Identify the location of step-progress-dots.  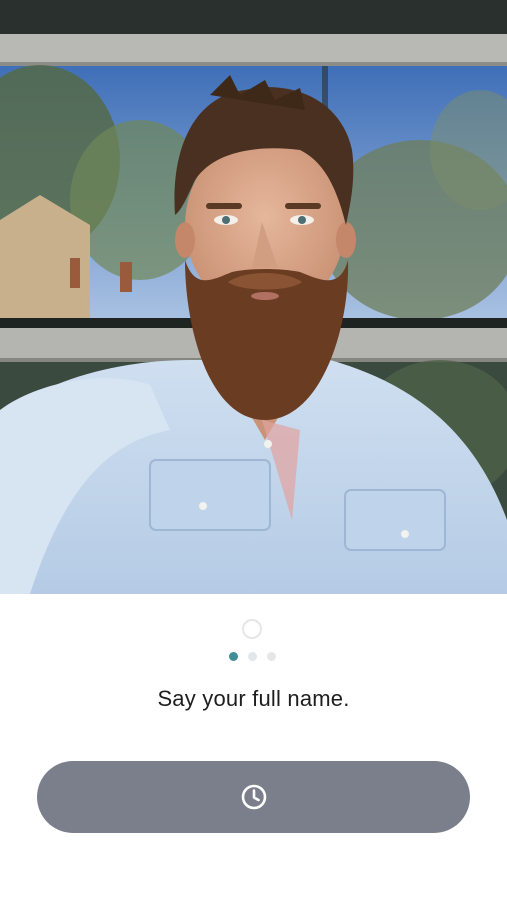
(252, 657).